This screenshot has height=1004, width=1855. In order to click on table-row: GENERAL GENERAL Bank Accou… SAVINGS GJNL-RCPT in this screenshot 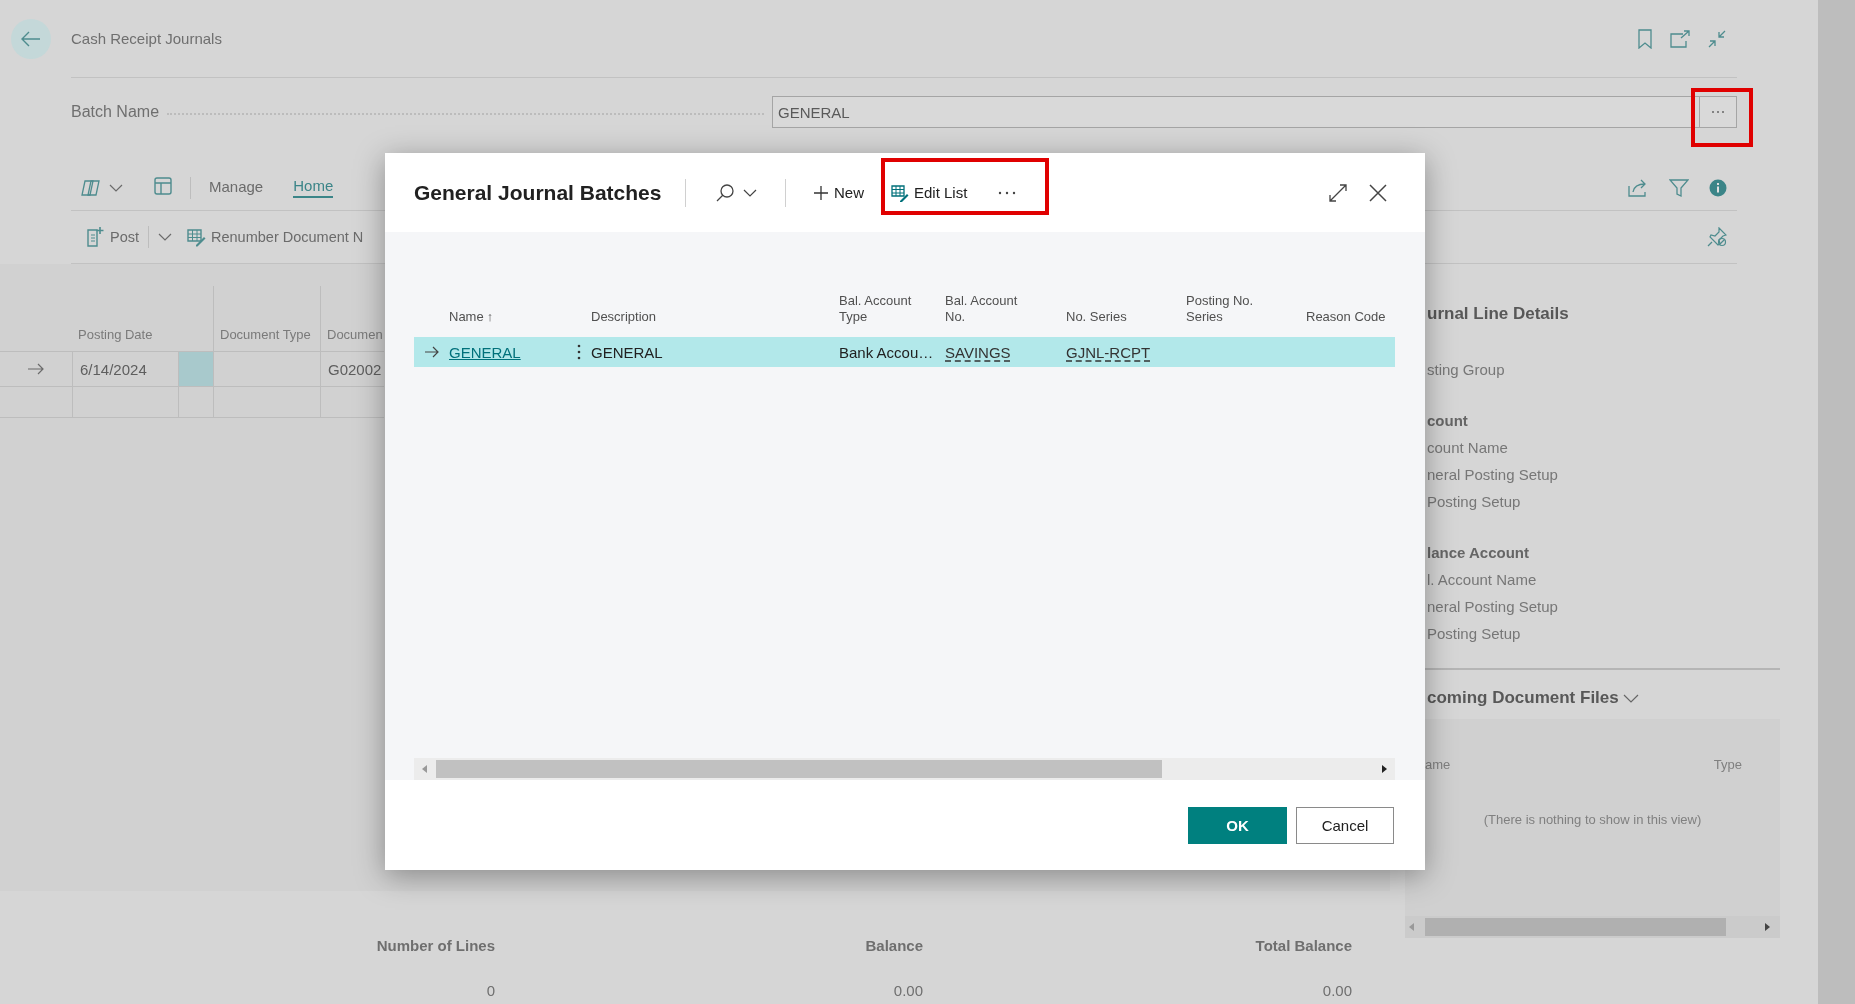, I will do `click(904, 352)`.